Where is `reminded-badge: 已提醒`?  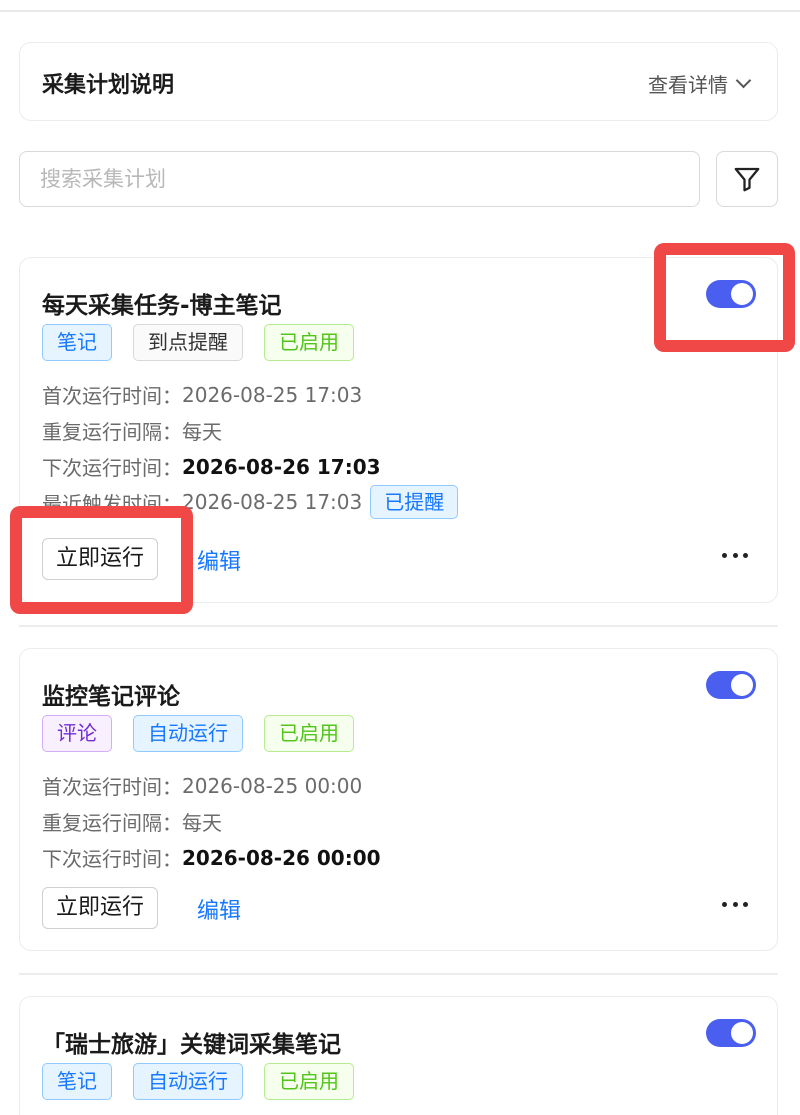
reminded-badge: 已提醒 is located at coordinates (414, 502).